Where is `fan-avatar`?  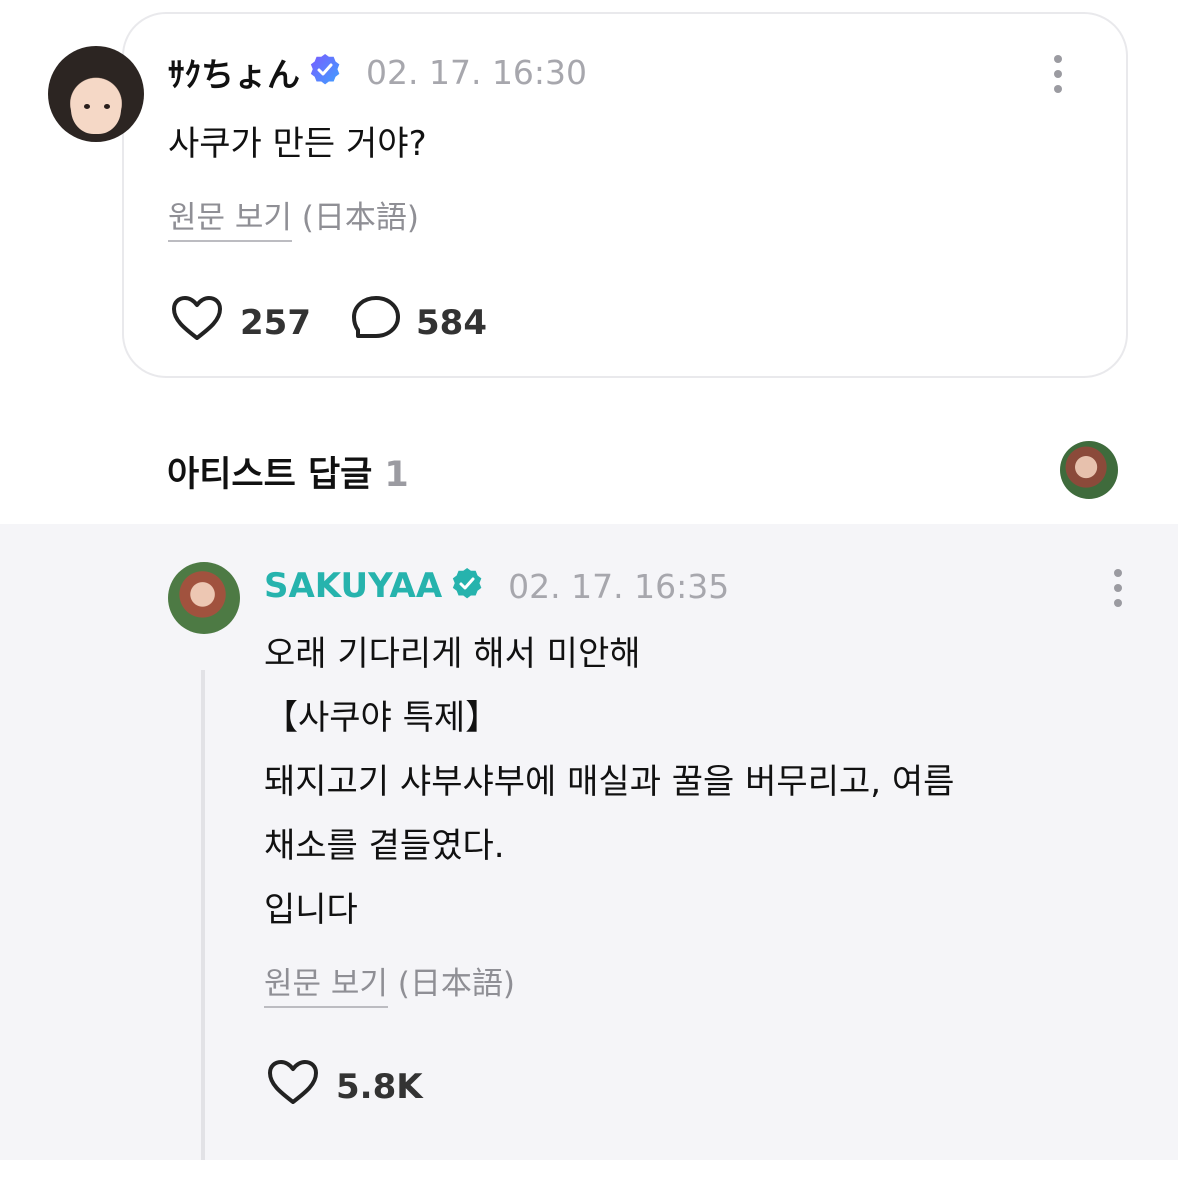 fan-avatar is located at coordinates (96, 94).